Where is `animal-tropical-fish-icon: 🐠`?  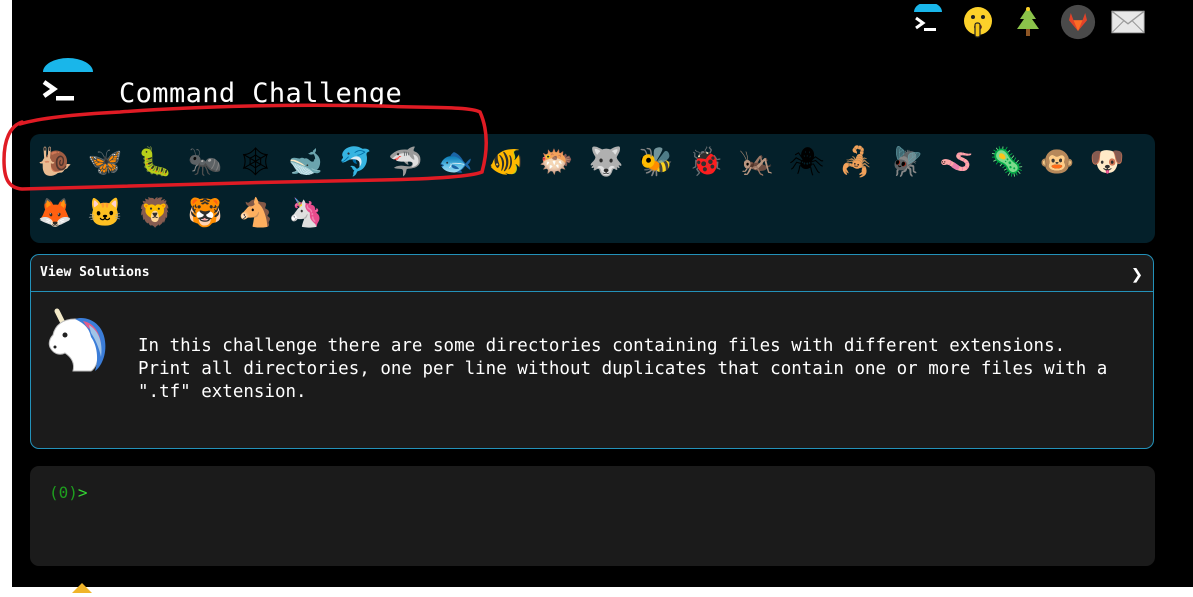 animal-tropical-fish-icon: 🐠 is located at coordinates (506, 162).